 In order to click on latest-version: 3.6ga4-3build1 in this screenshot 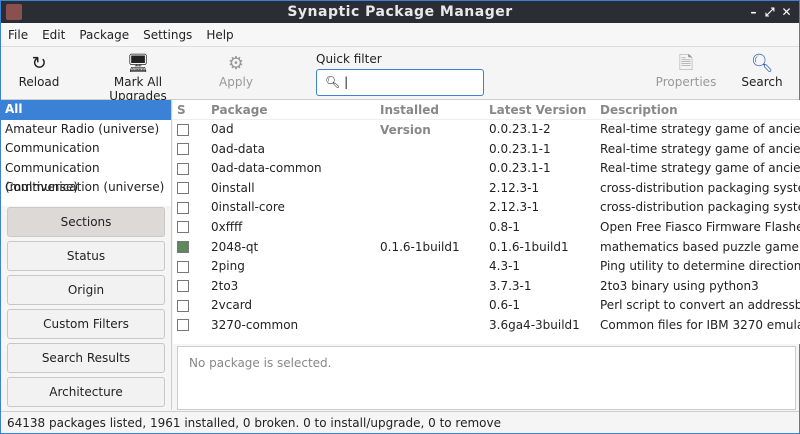, I will do `click(534, 324)`.